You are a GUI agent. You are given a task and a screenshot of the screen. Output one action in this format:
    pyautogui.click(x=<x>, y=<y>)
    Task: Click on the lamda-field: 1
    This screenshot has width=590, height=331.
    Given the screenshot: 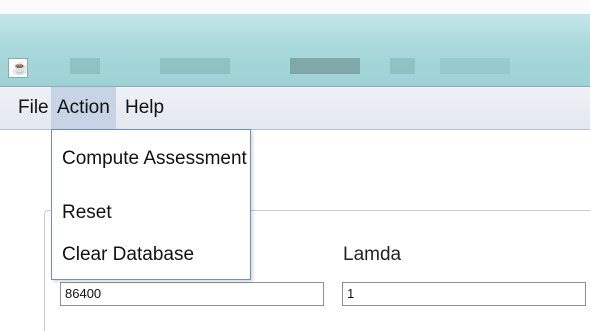 What is the action you would take?
    pyautogui.click(x=464, y=294)
    